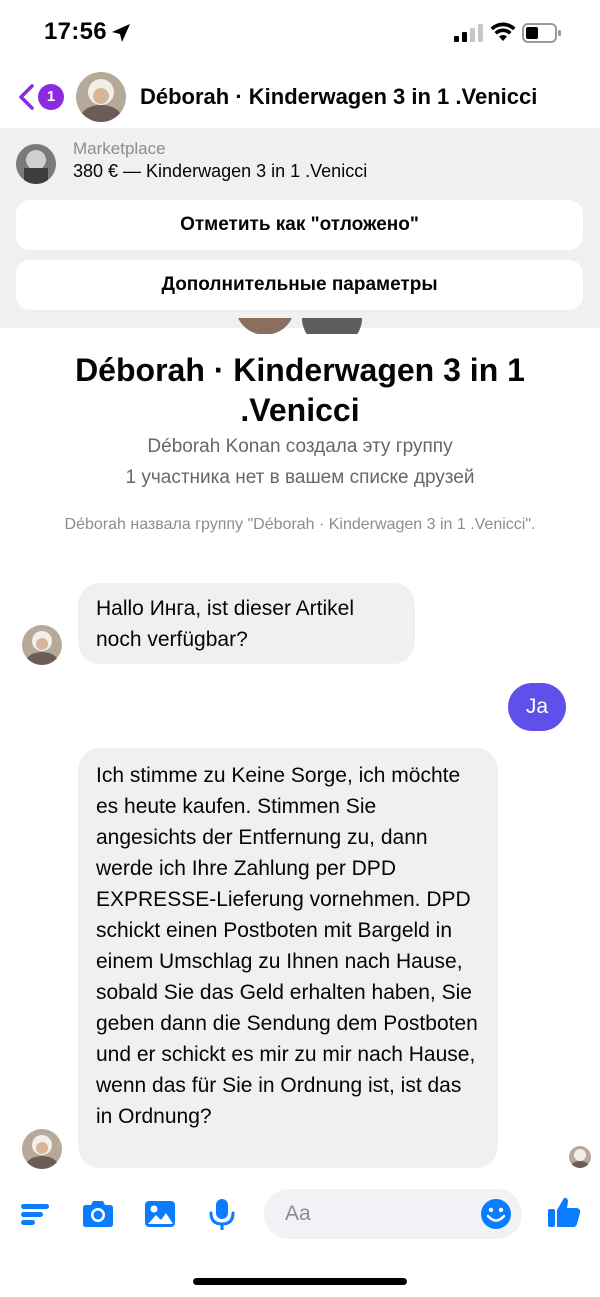 This screenshot has width=600, height=1297. I want to click on chevron-left-icon, so click(26, 97).